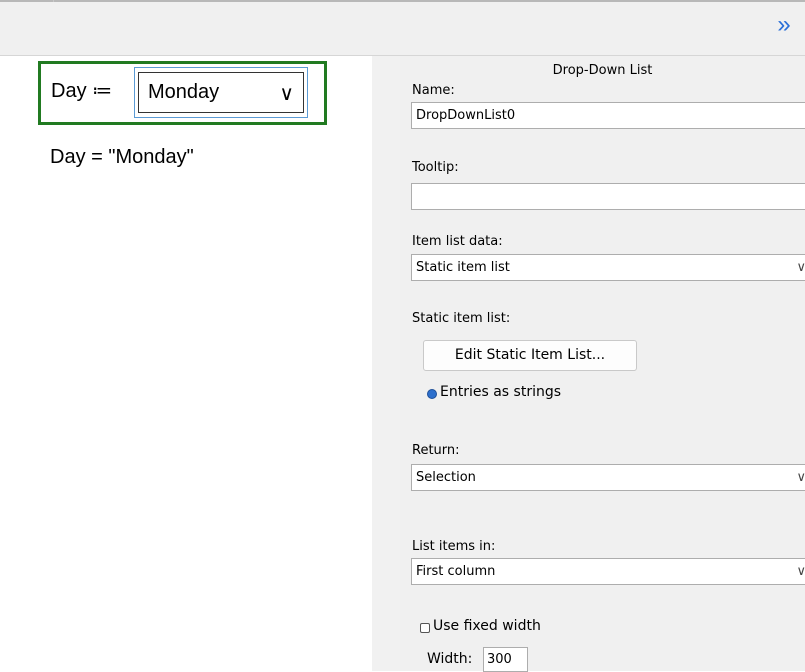  I want to click on name-label: Name:, so click(433, 90).